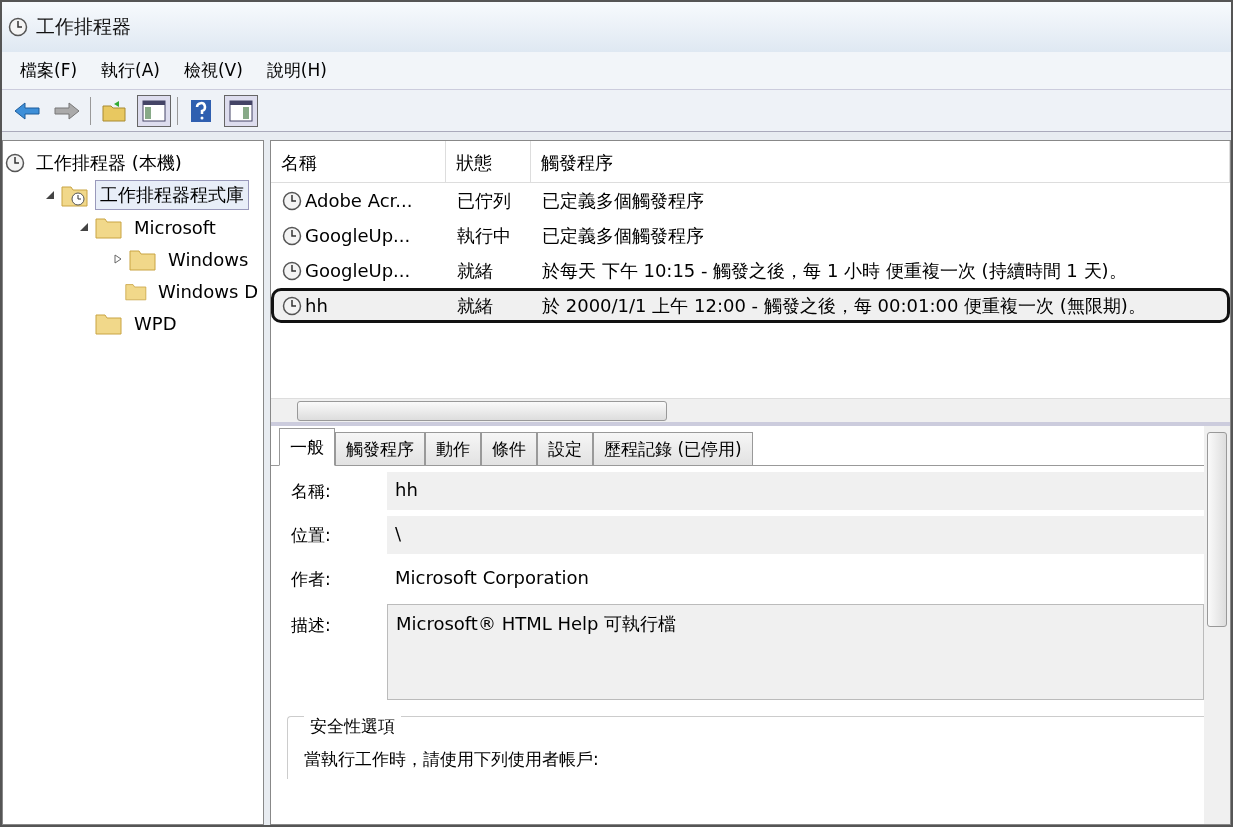  Describe the element at coordinates (208, 291) in the screenshot. I see `tree-item: Windows D` at that location.